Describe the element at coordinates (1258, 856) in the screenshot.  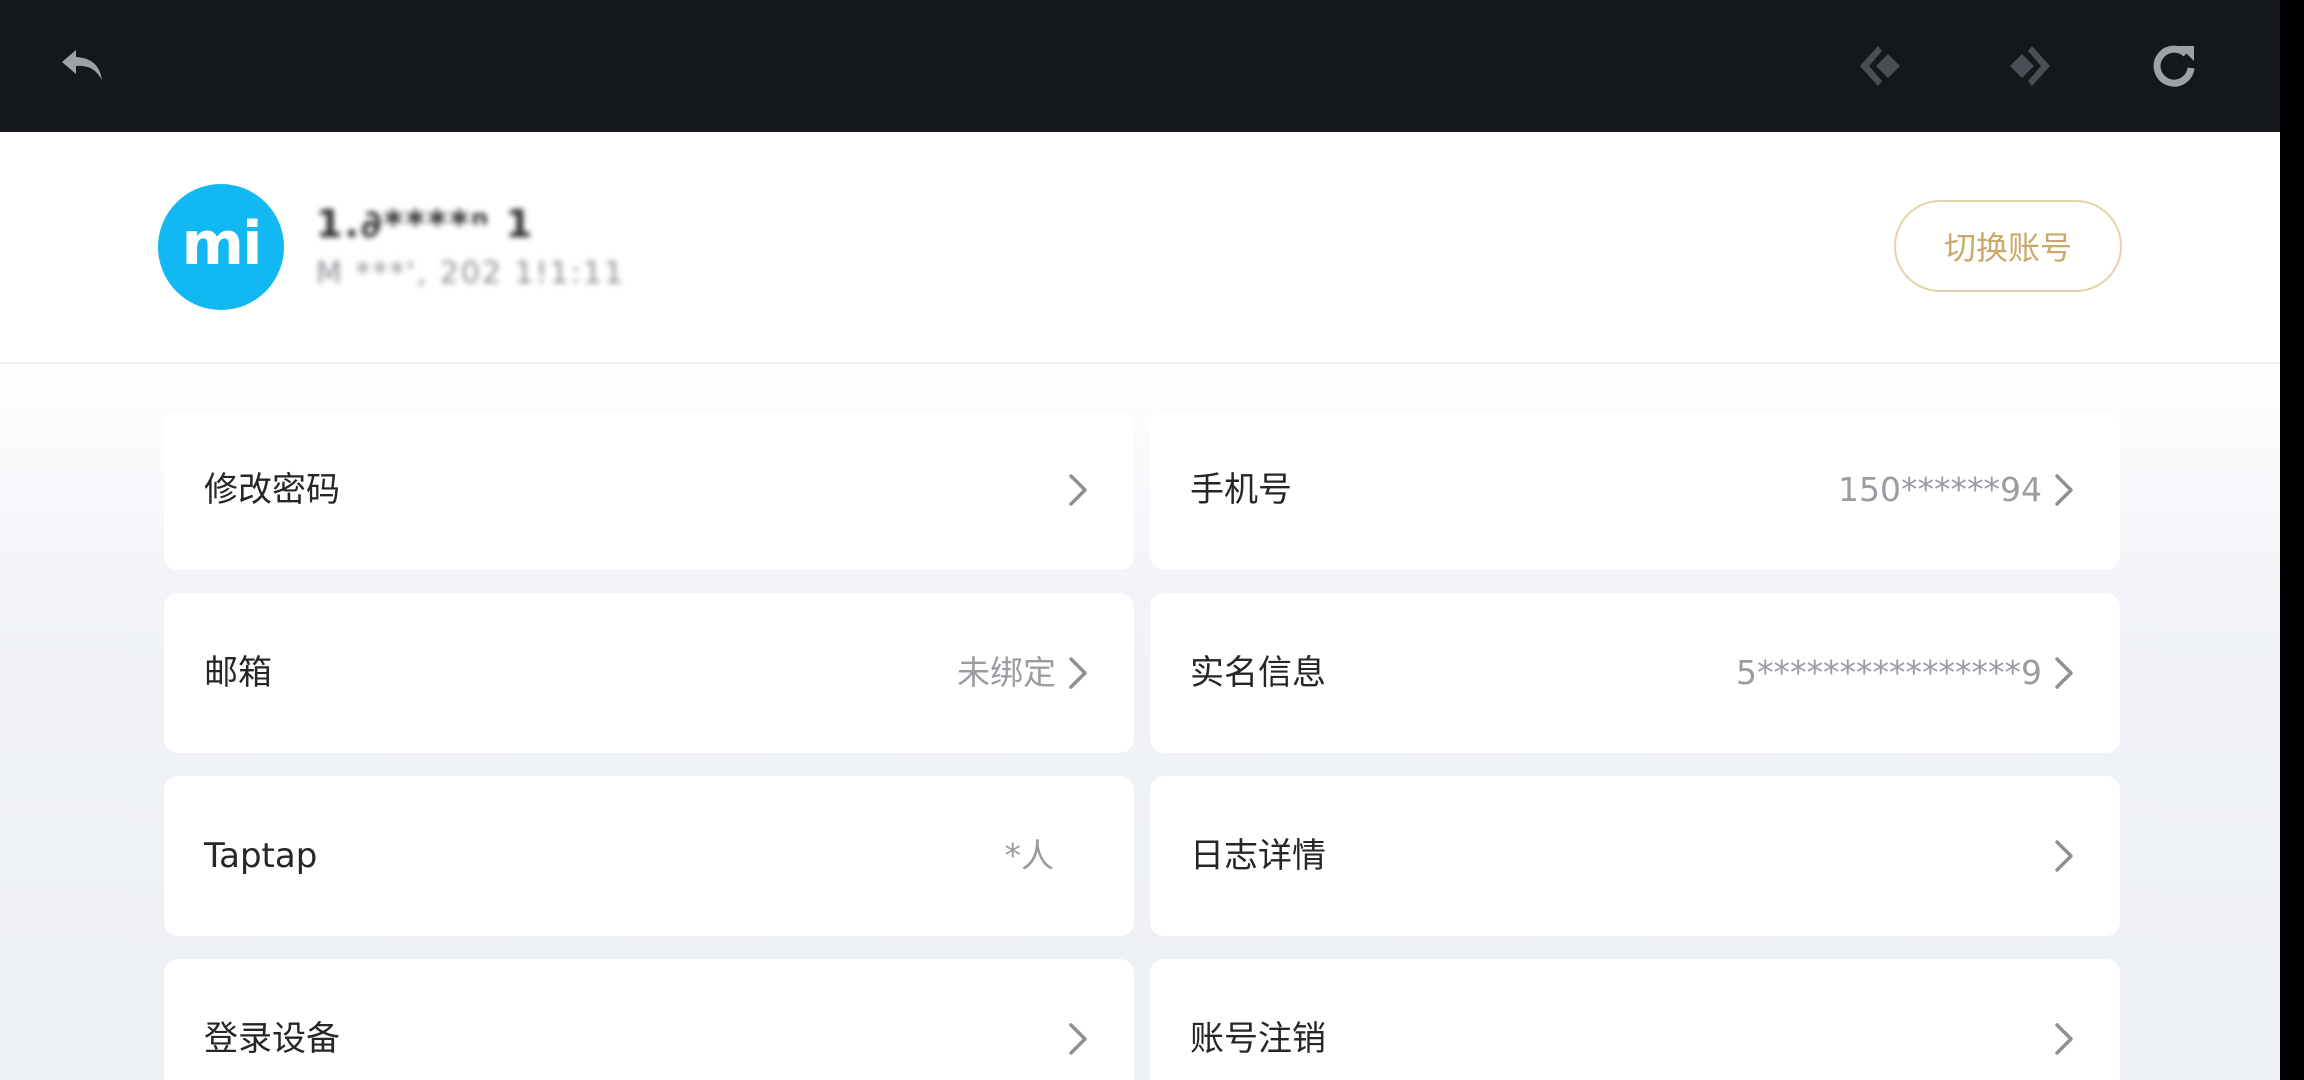
I see `item-label: 日志详情` at that location.